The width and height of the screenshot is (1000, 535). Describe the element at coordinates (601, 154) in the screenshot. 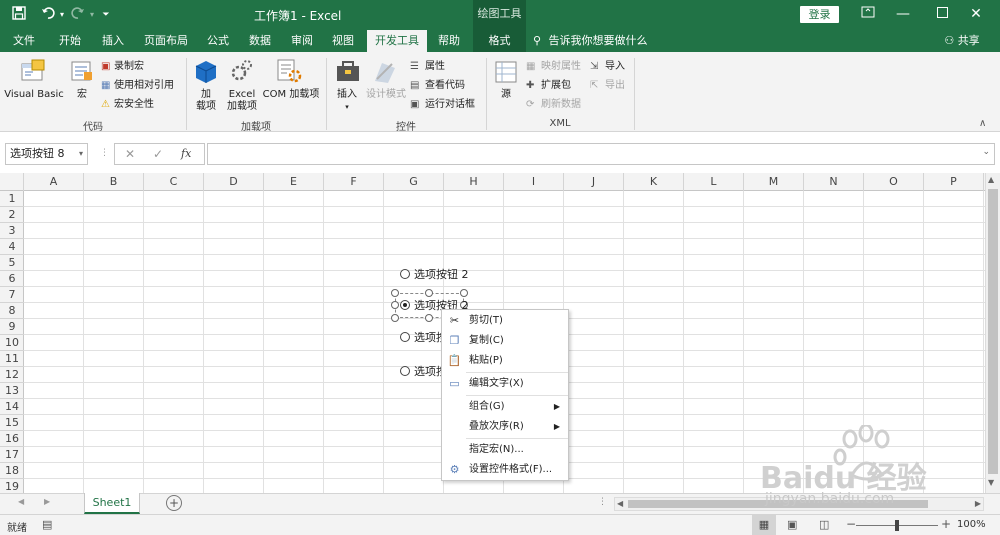

I see `formula-input: ⌄` at that location.